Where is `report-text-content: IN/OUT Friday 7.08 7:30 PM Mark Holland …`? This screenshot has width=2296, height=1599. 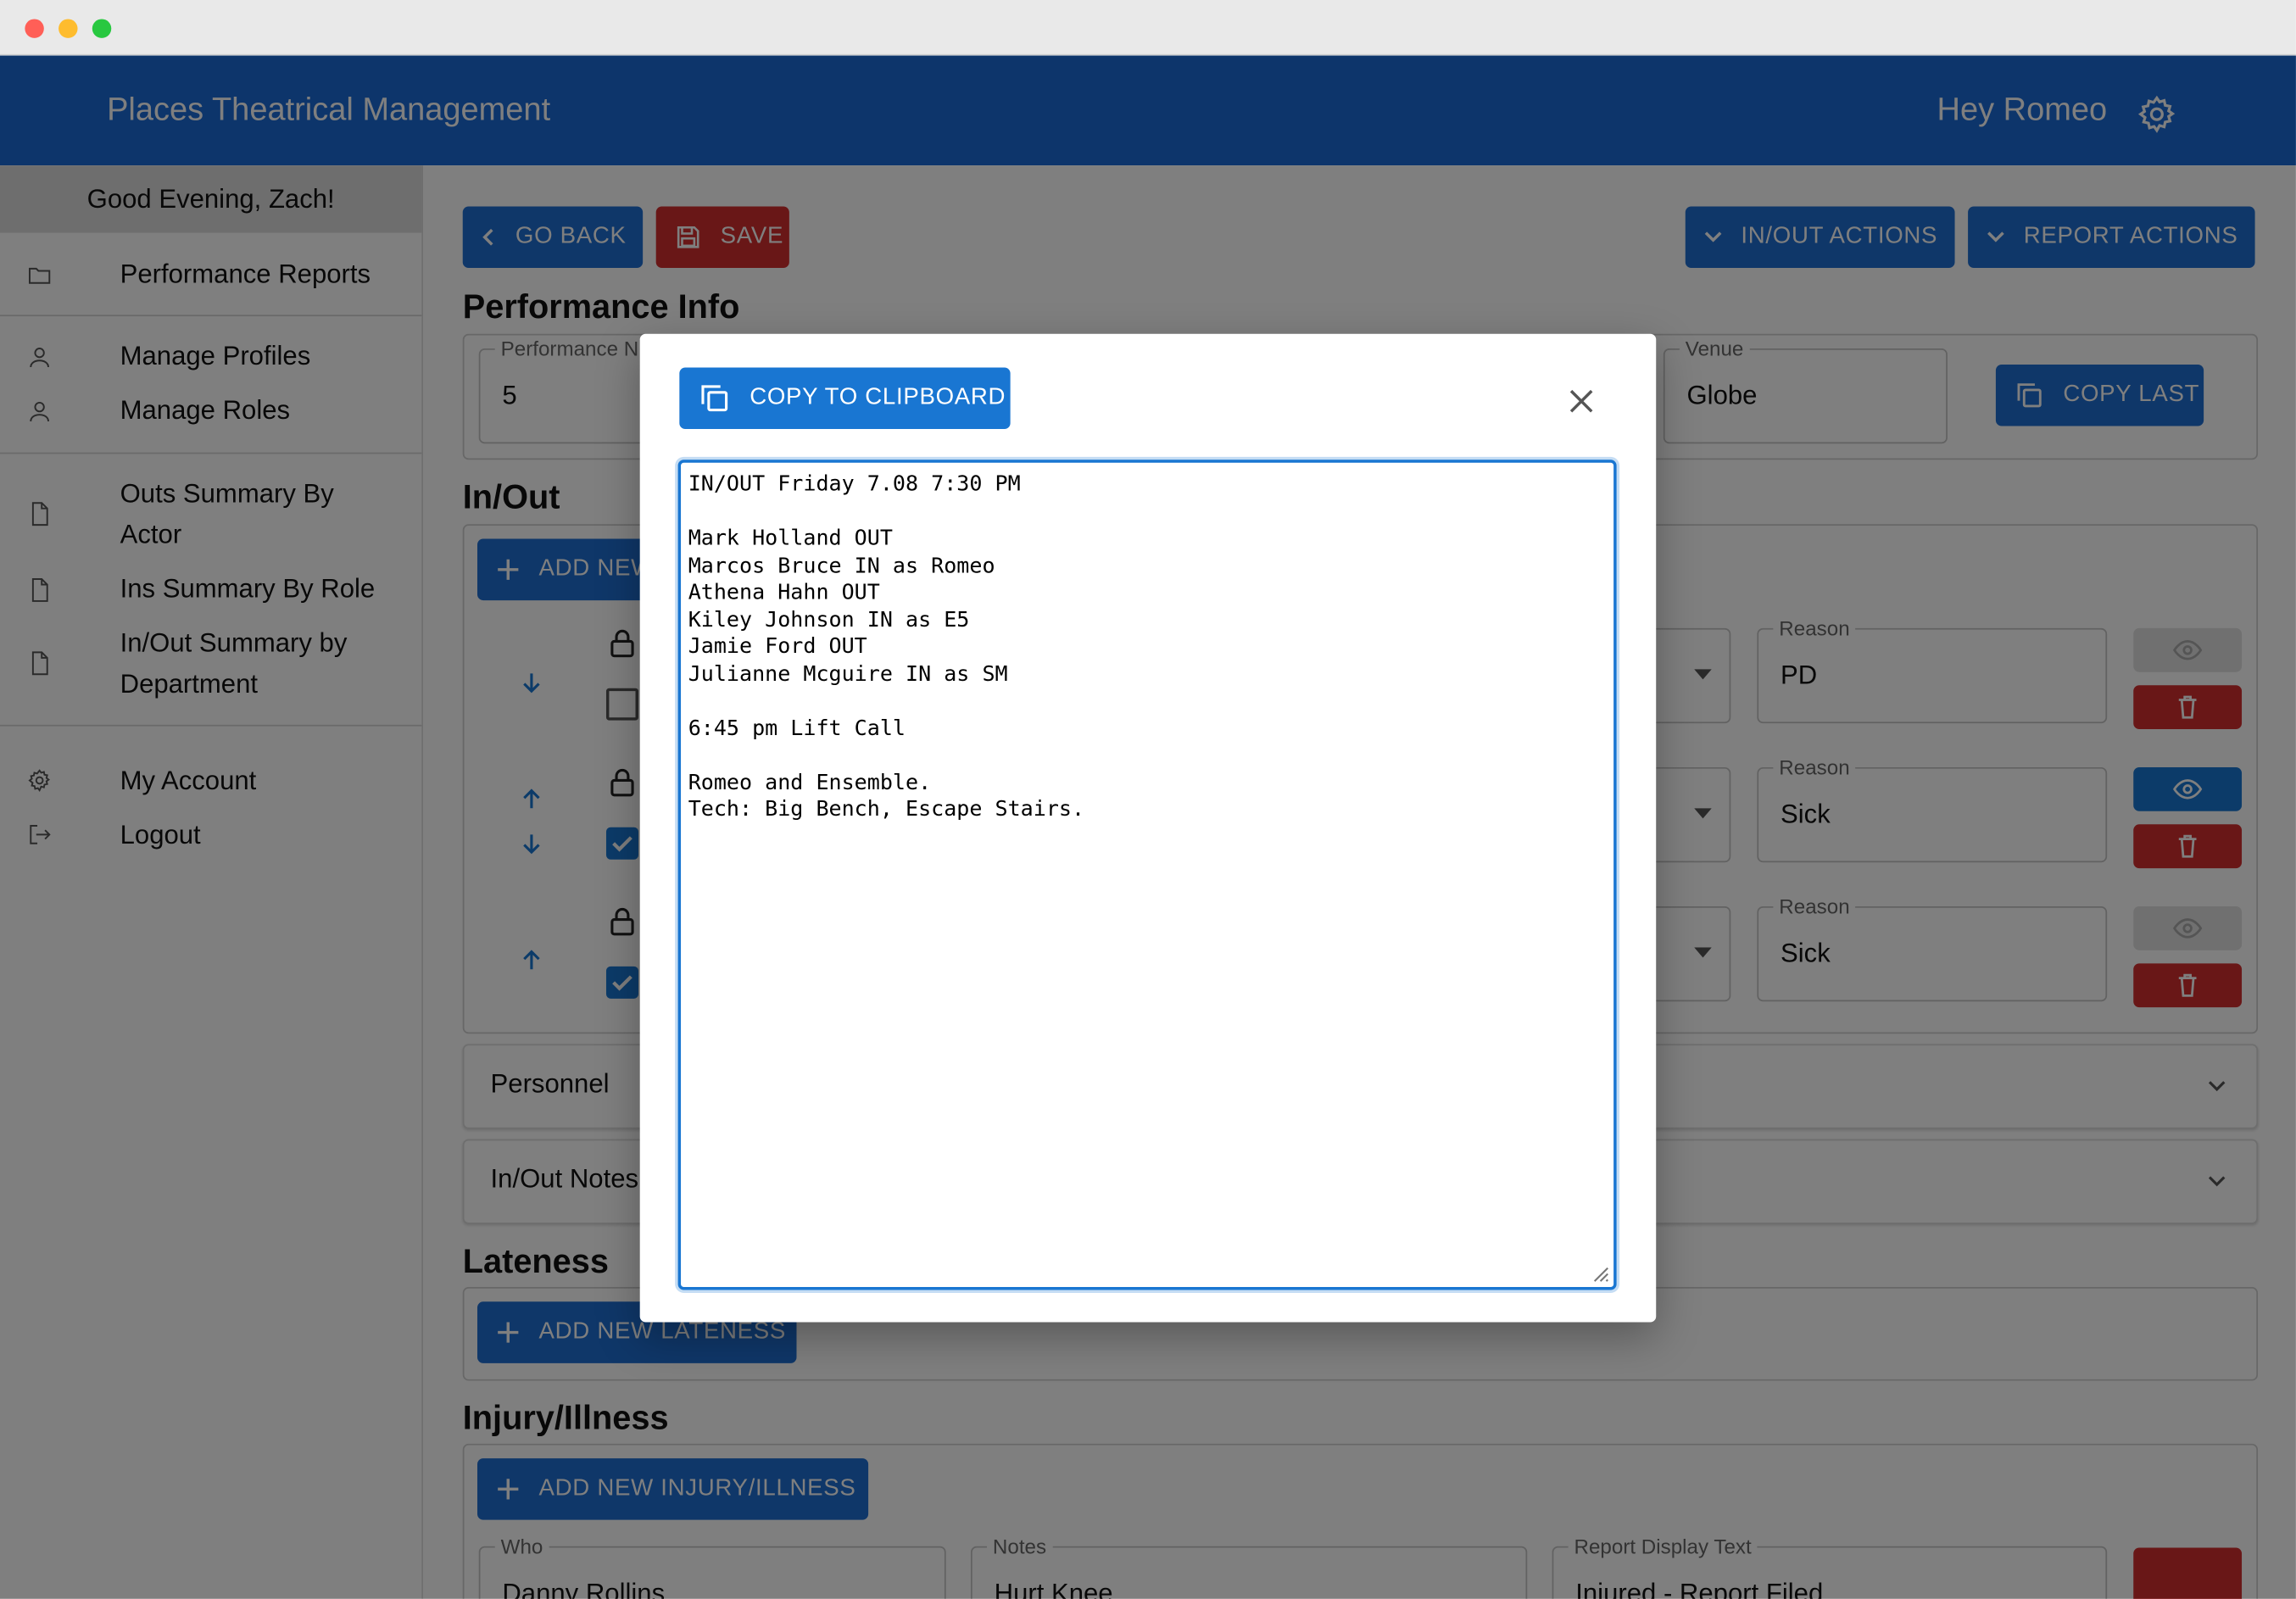
report-text-content: IN/OUT Friday 7.08 7:30 PM Mark Holland … is located at coordinates (886, 647).